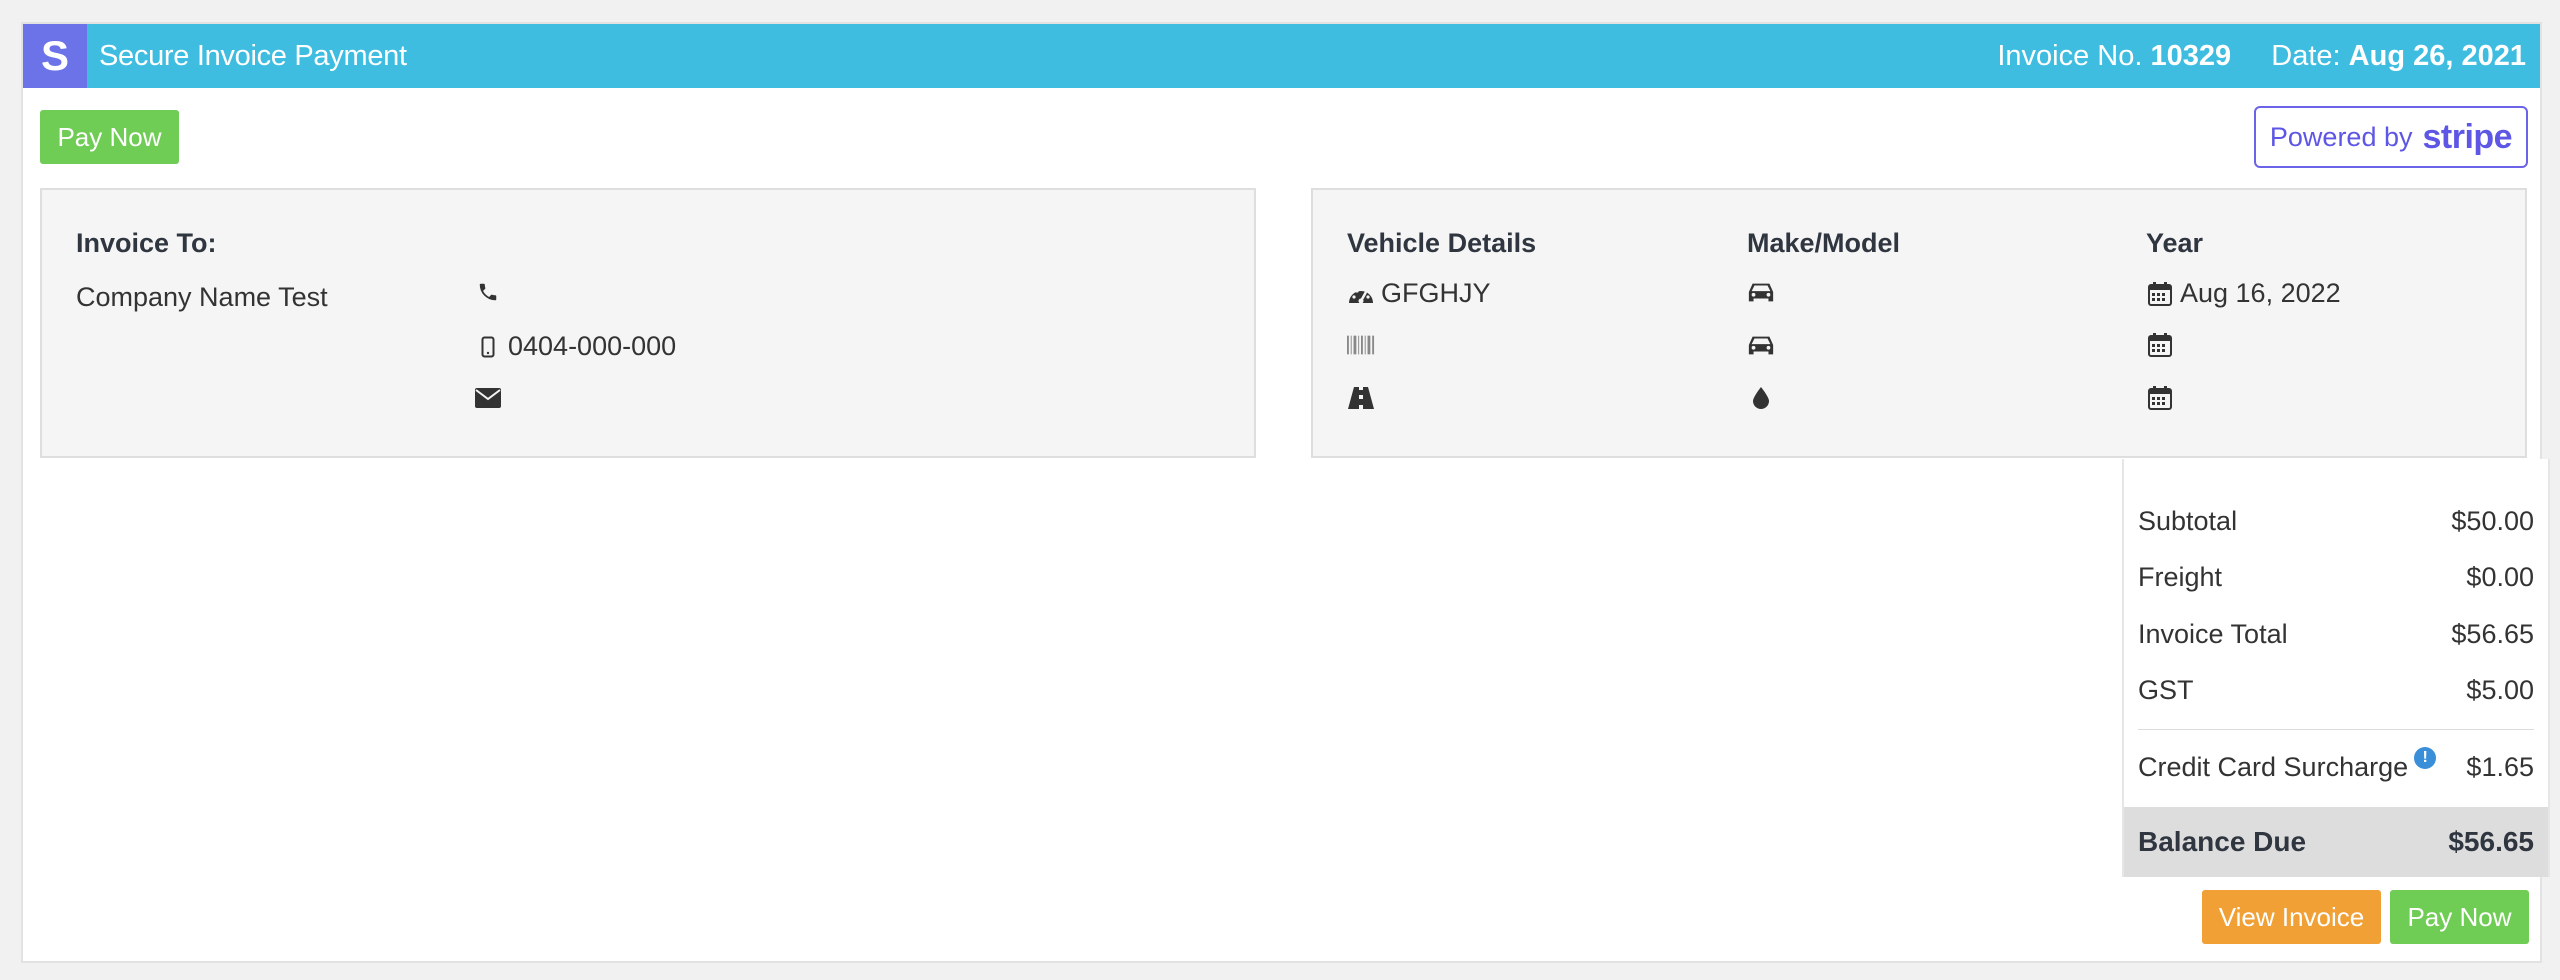 Image resolution: width=2560 pixels, height=980 pixels. What do you see at coordinates (2492, 633) in the screenshot?
I see `invoice-total-value: $56.65` at bounding box center [2492, 633].